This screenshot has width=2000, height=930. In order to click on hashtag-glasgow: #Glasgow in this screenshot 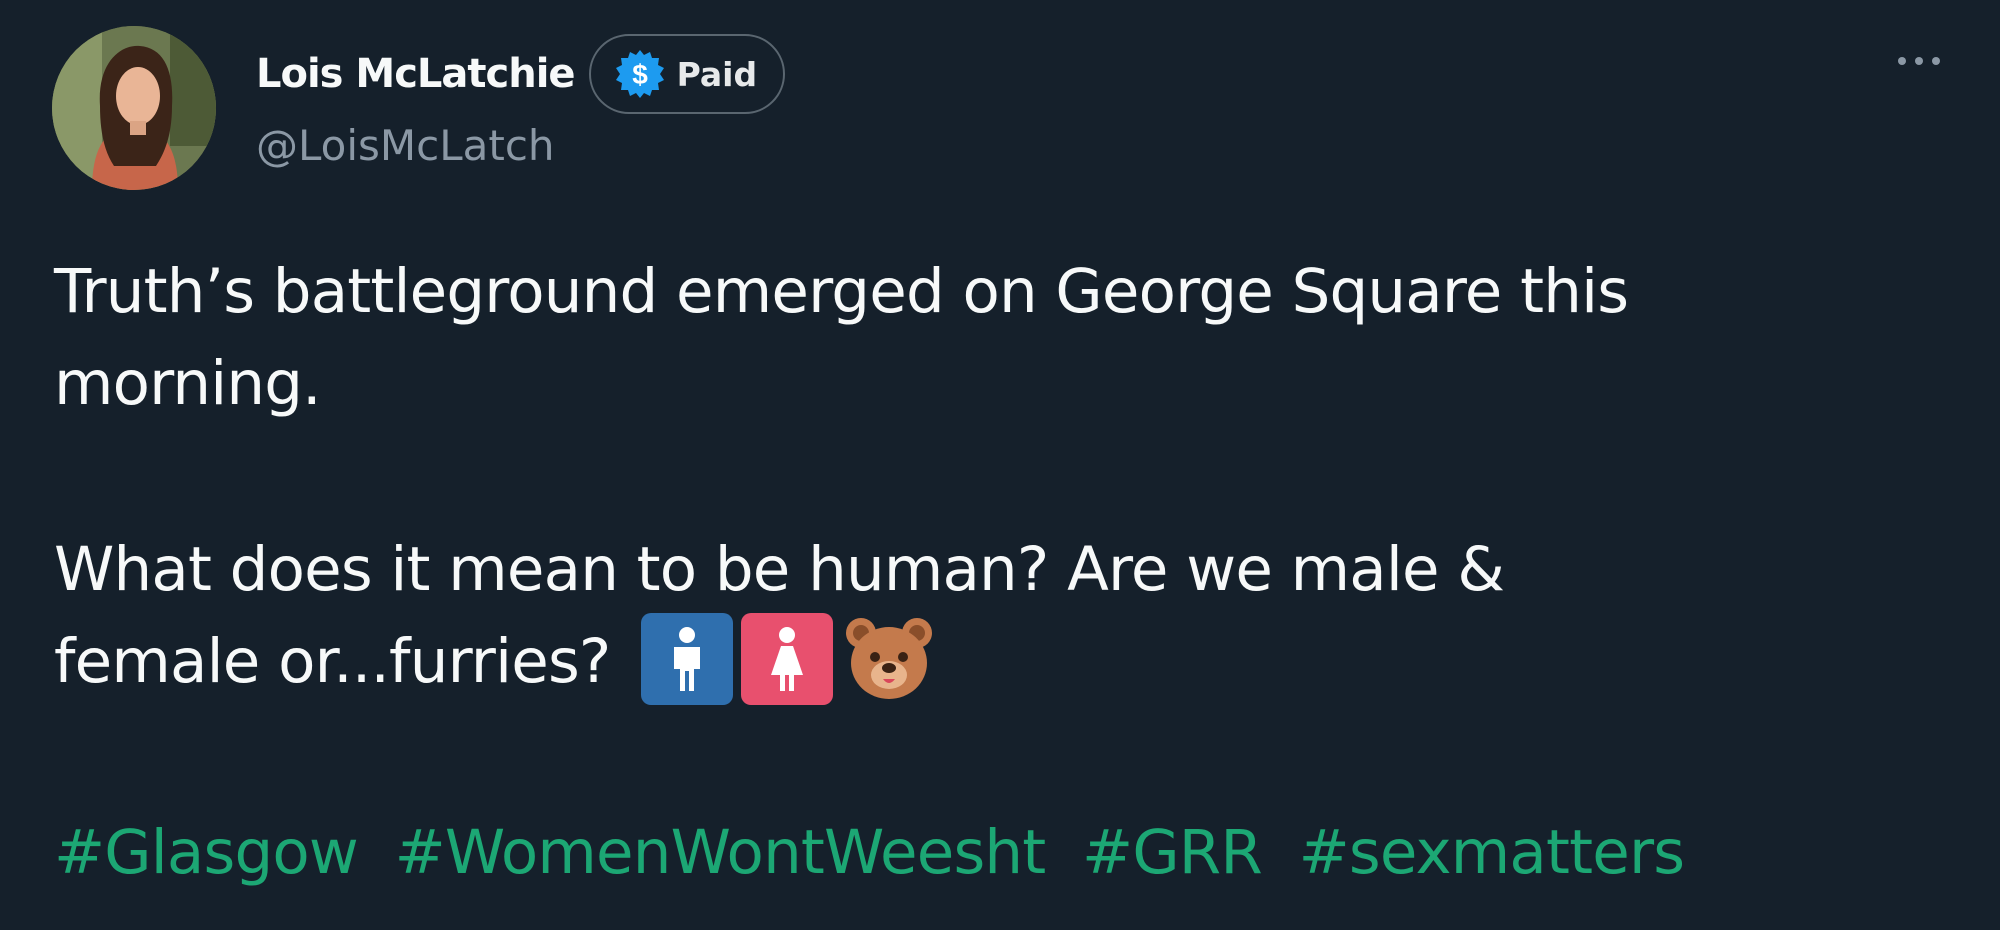, I will do `click(206, 852)`.